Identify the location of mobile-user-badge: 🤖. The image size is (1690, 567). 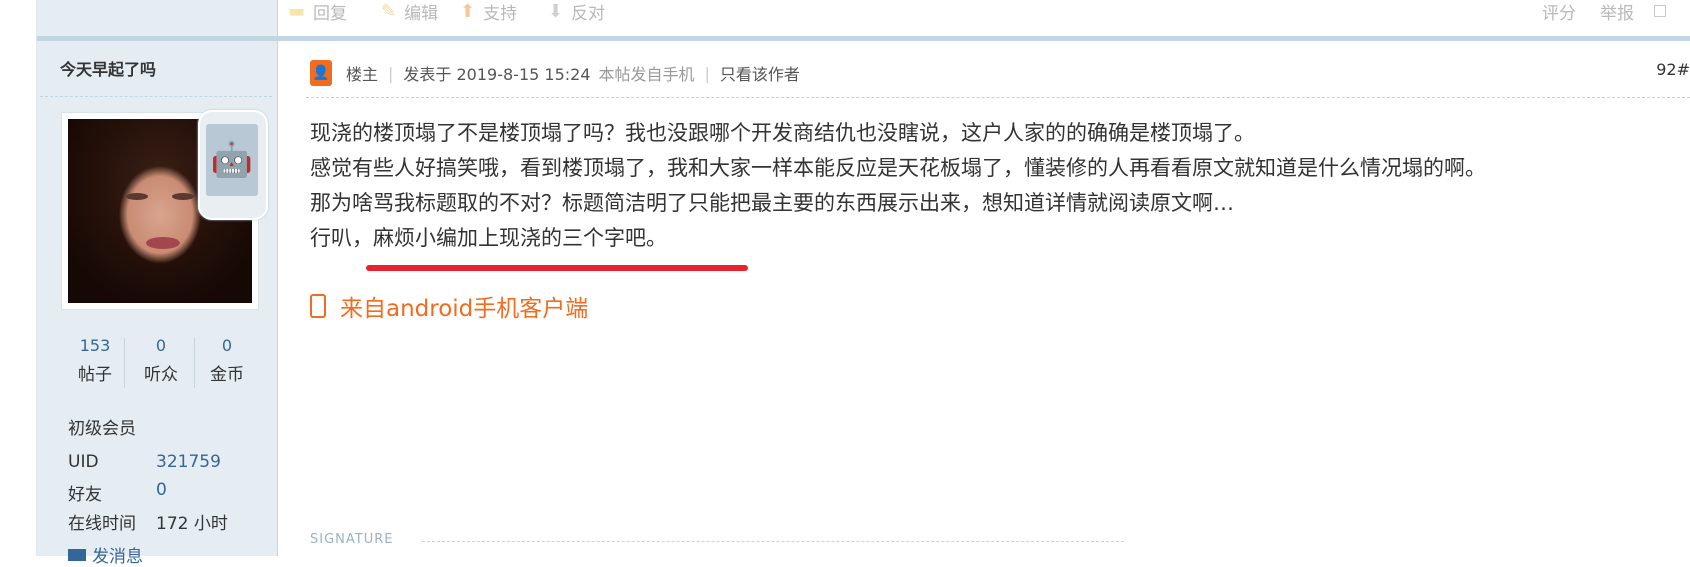
(233, 165).